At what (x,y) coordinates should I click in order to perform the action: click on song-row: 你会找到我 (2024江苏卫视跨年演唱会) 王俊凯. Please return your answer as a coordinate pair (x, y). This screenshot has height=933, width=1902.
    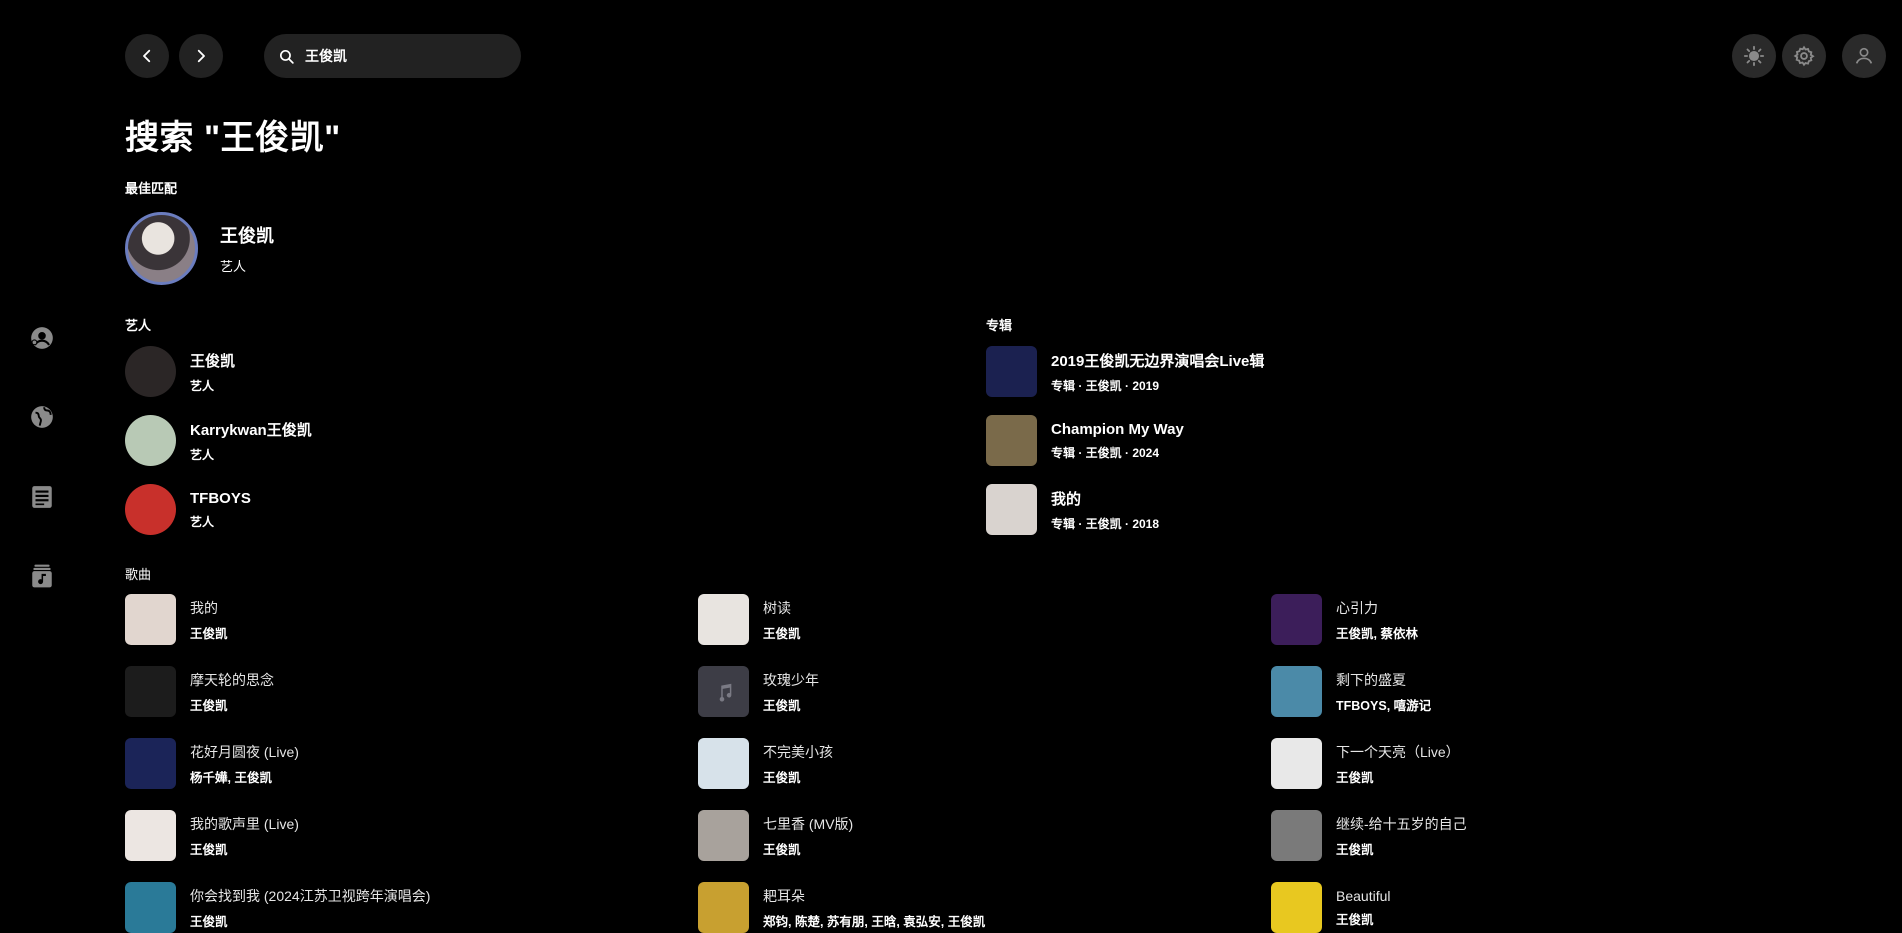
    Looking at the image, I should click on (277, 907).